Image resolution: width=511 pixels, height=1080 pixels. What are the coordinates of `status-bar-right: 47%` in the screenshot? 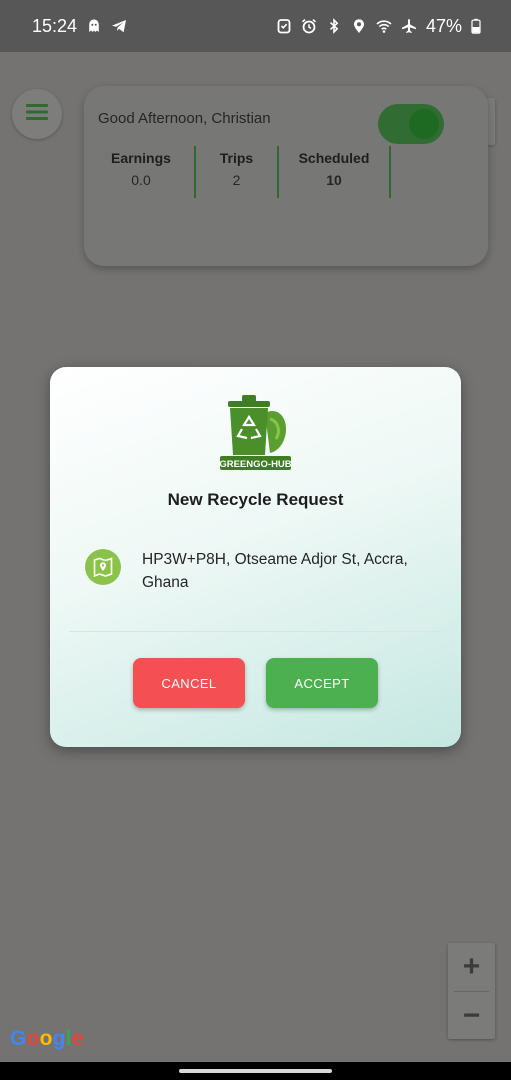 It's located at (378, 26).